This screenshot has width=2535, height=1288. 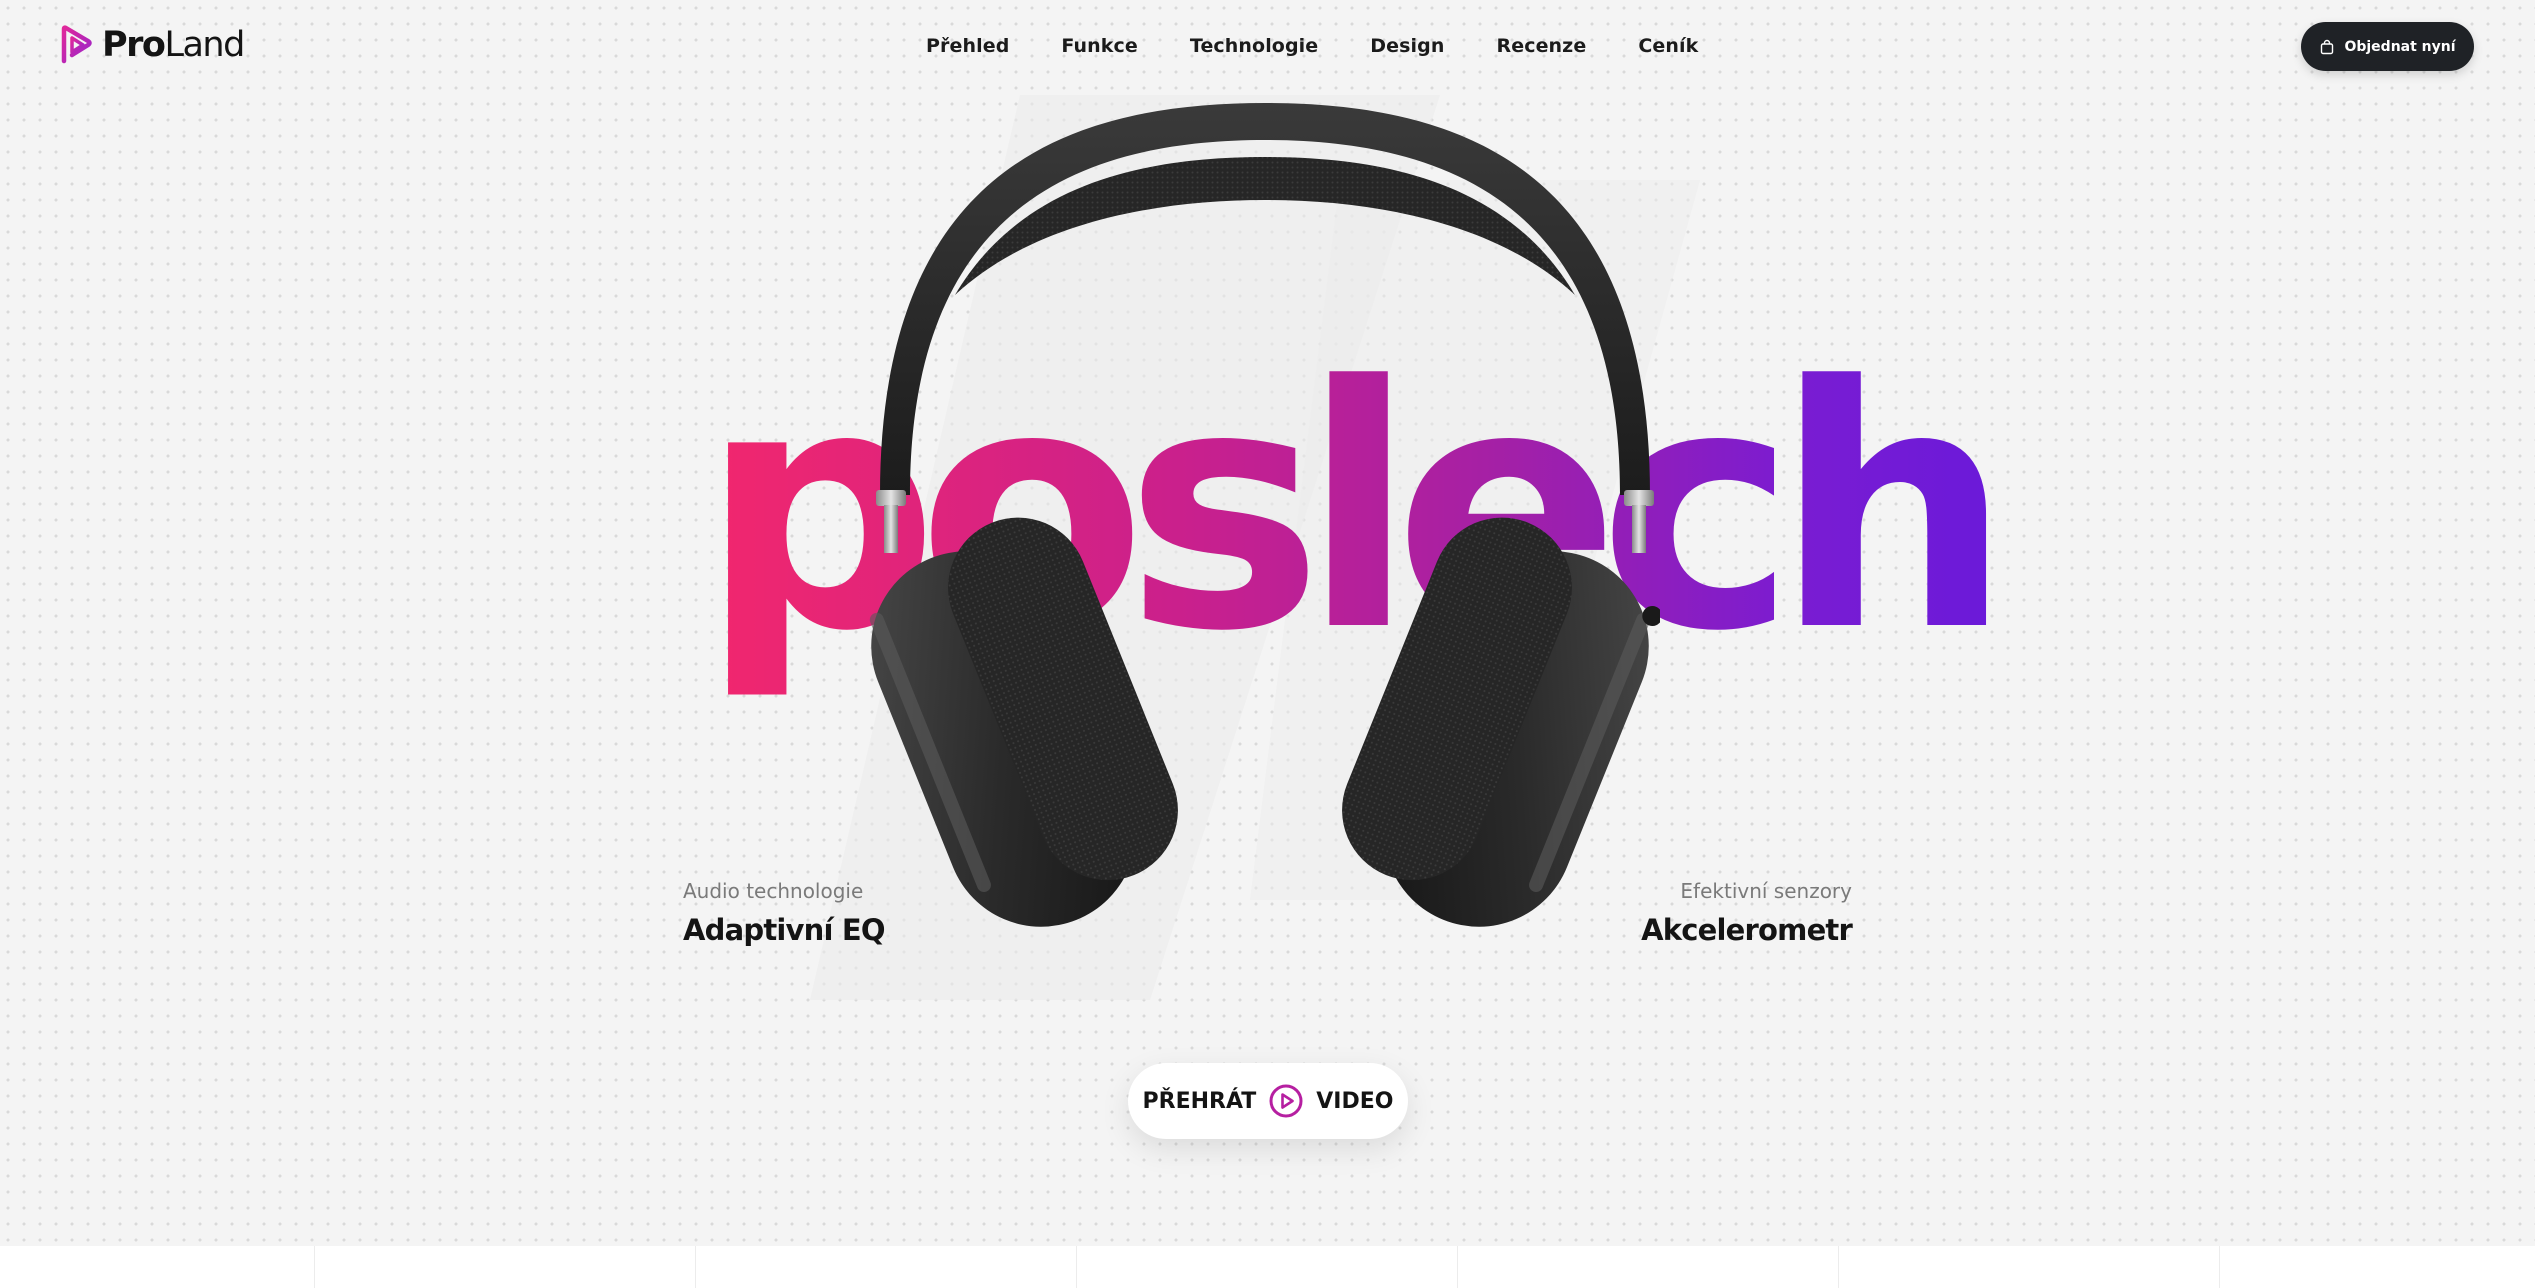 I want to click on logo-mark-icon, so click(x=76, y=44).